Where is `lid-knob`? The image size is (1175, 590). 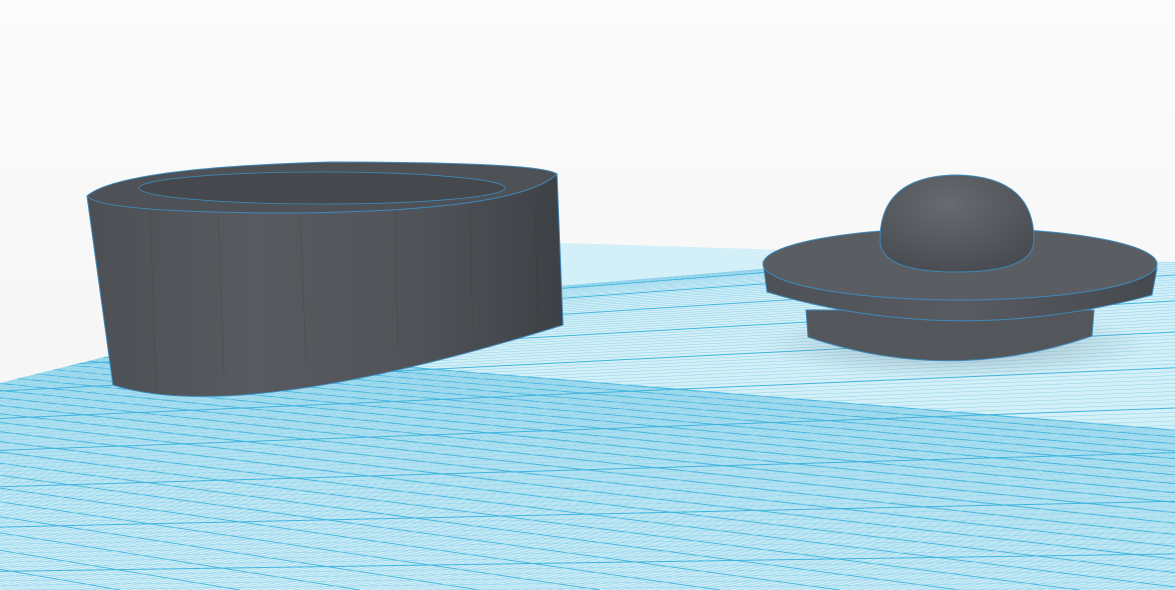
lid-knob is located at coordinates (957, 223).